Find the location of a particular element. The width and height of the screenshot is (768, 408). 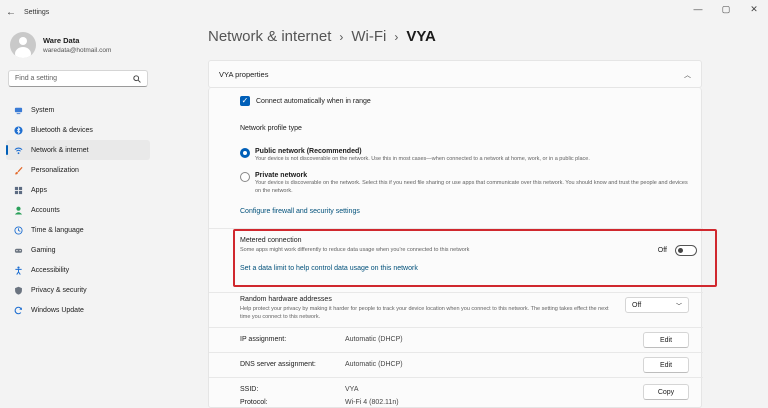

breadcrumb-wifi: Wi-Fi is located at coordinates (368, 36).